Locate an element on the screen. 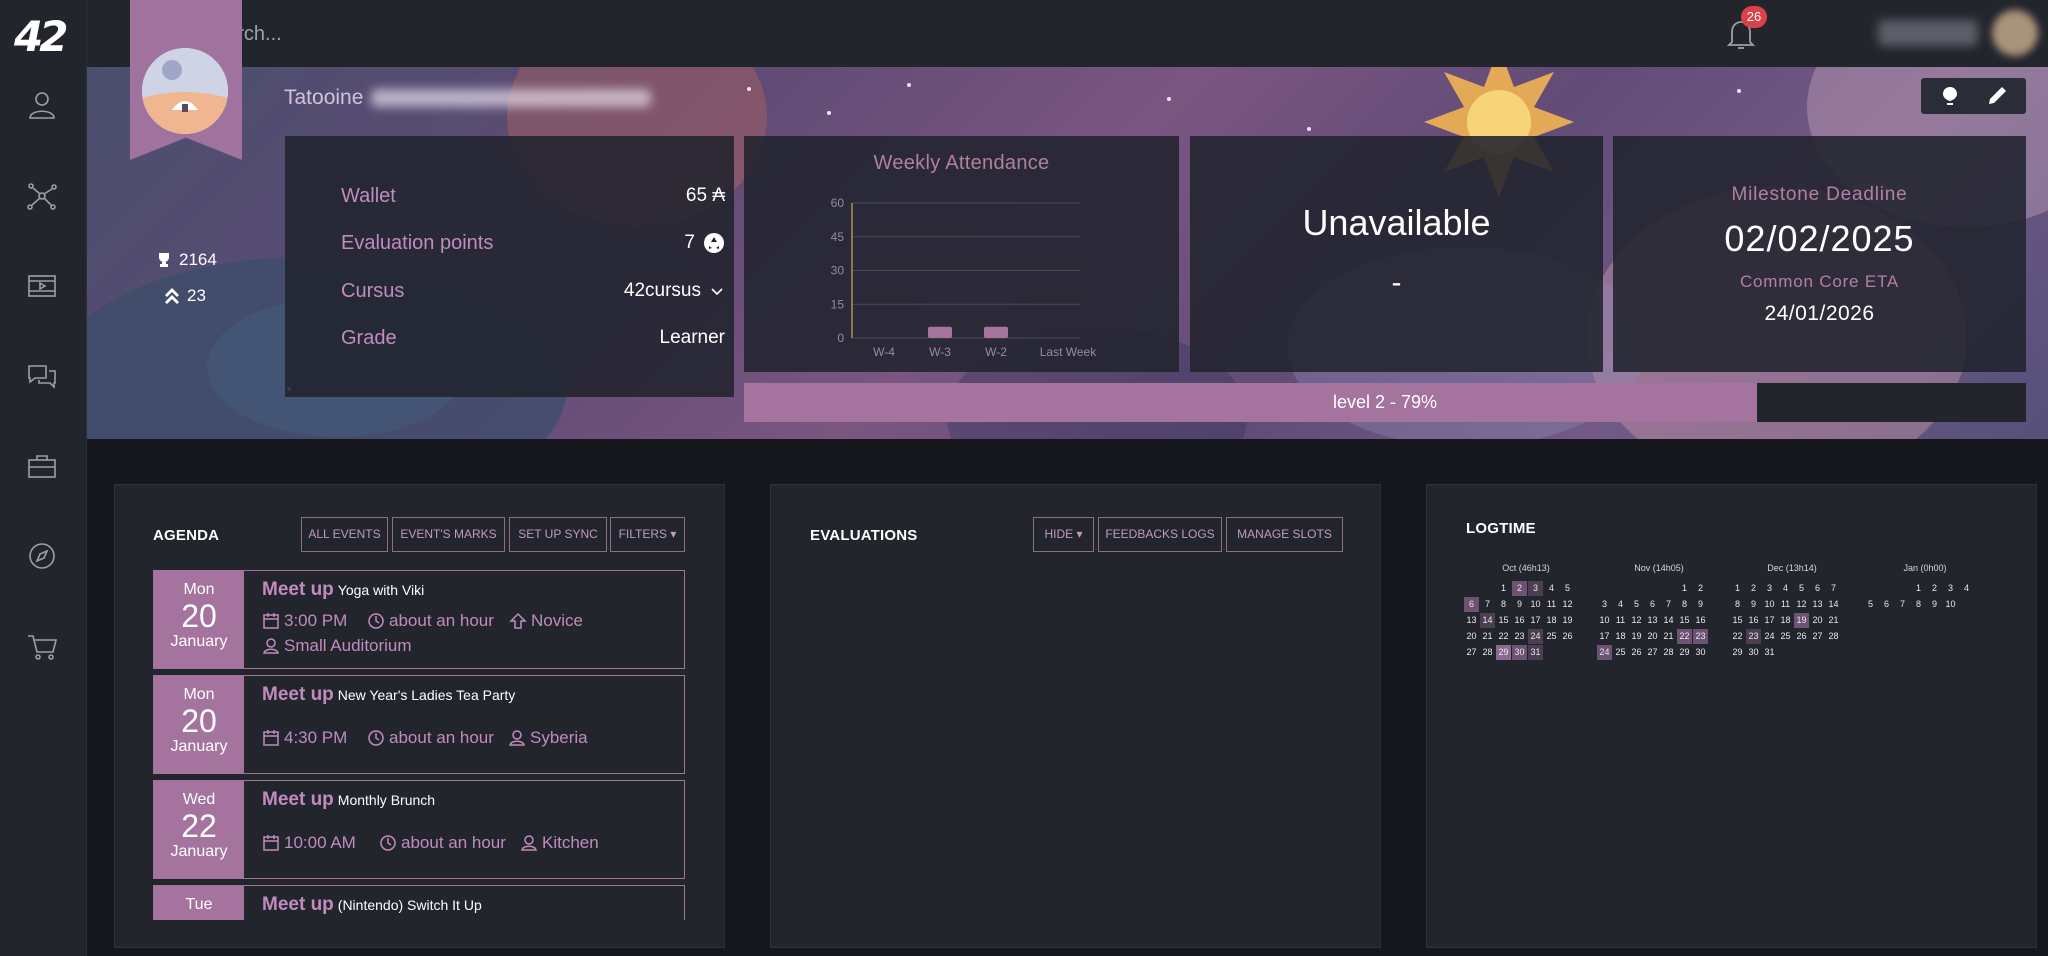 The image size is (2048, 956). manage-slots-button: MANAGE SLOTS is located at coordinates (1284, 534).